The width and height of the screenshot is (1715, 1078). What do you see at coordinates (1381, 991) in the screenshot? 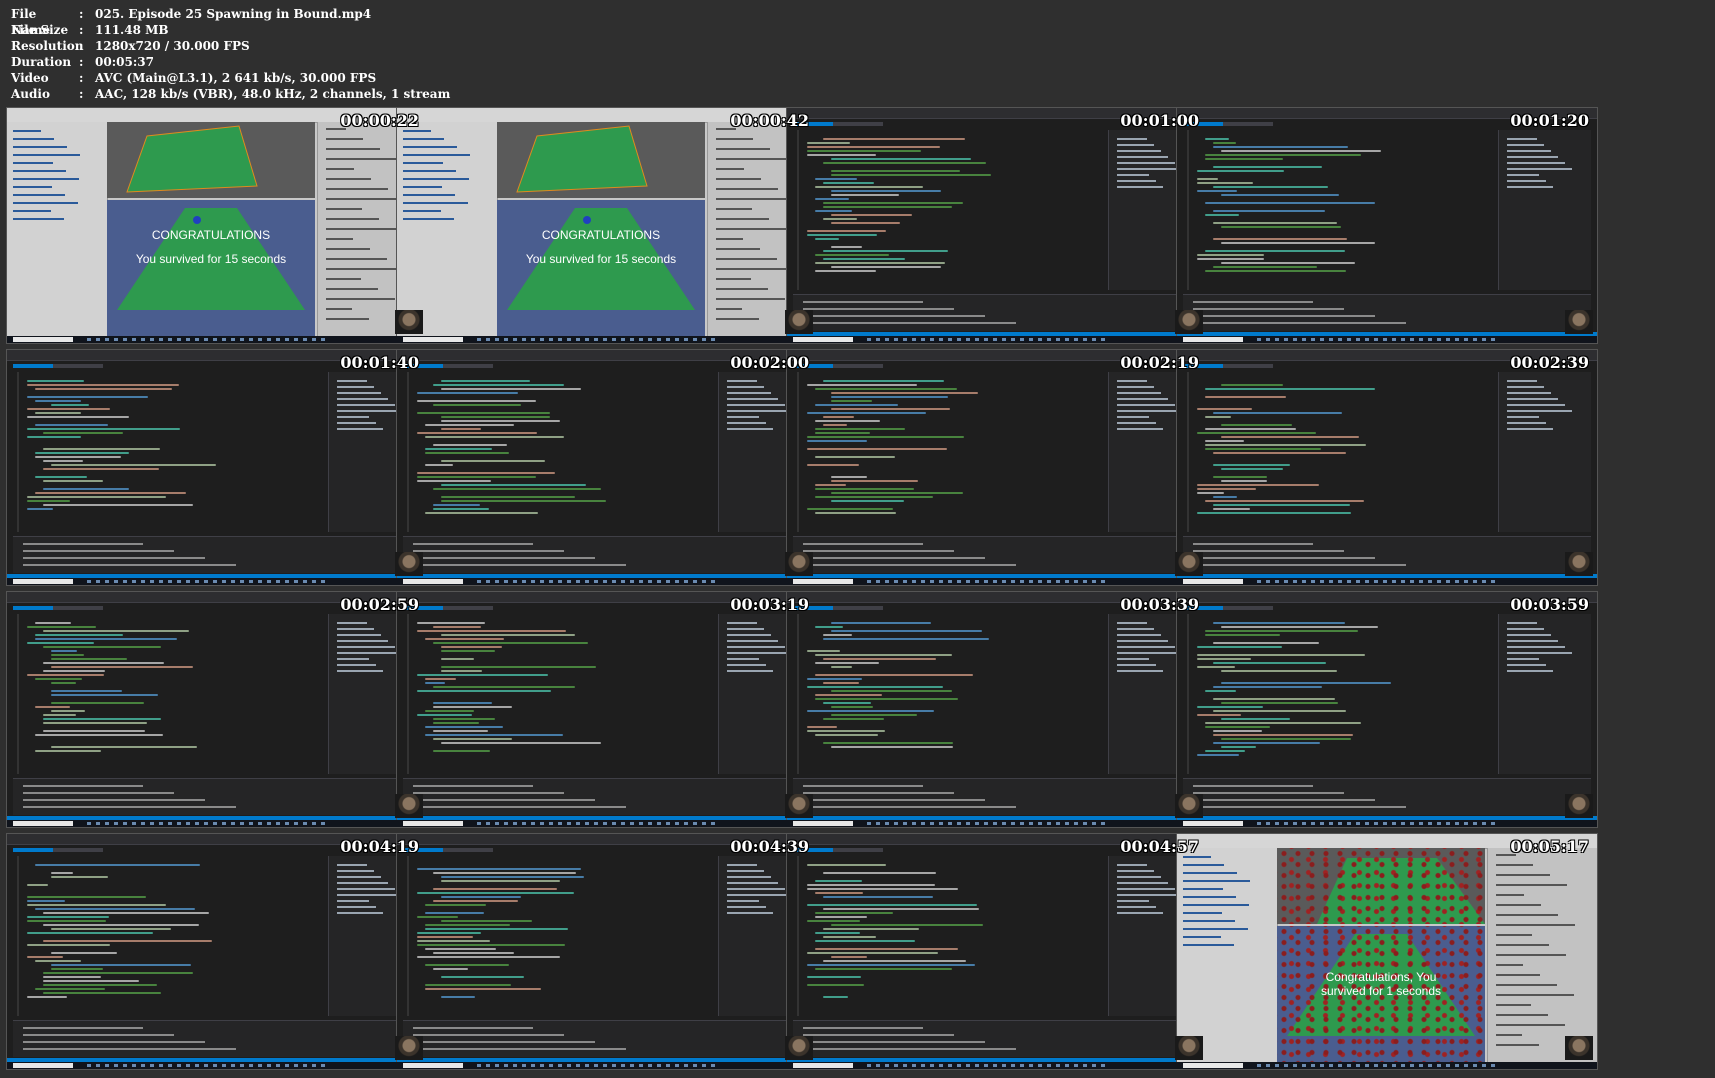
I see `survived-line: survived for 1 seconds` at bounding box center [1381, 991].